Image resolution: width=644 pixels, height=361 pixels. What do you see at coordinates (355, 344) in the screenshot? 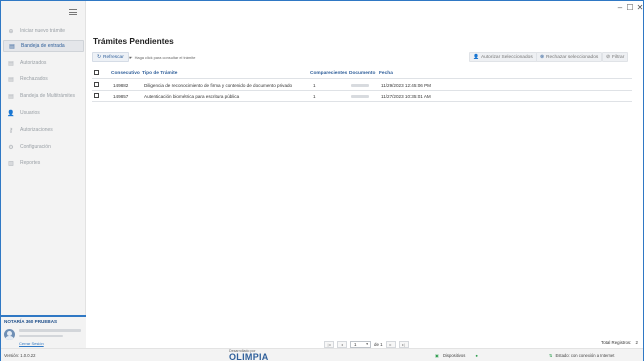
I see `page-select-value: 1` at bounding box center [355, 344].